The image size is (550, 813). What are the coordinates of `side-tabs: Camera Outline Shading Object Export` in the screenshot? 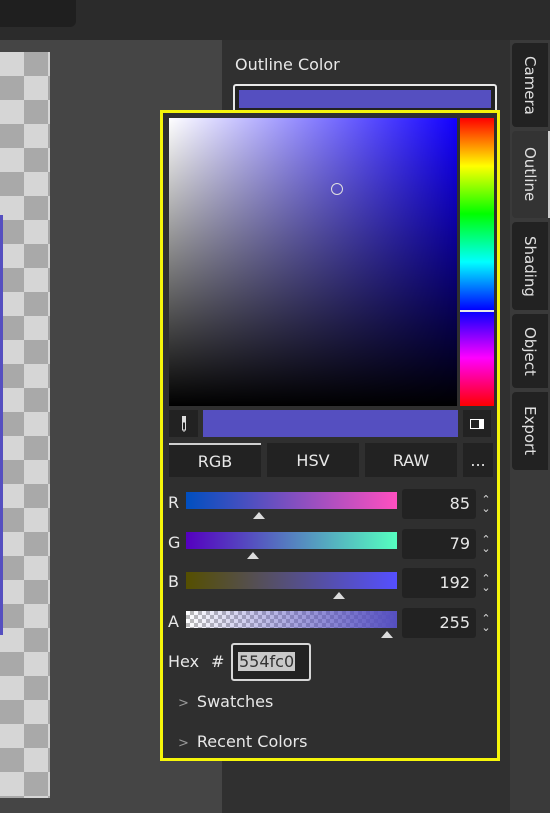 It's located at (530, 426).